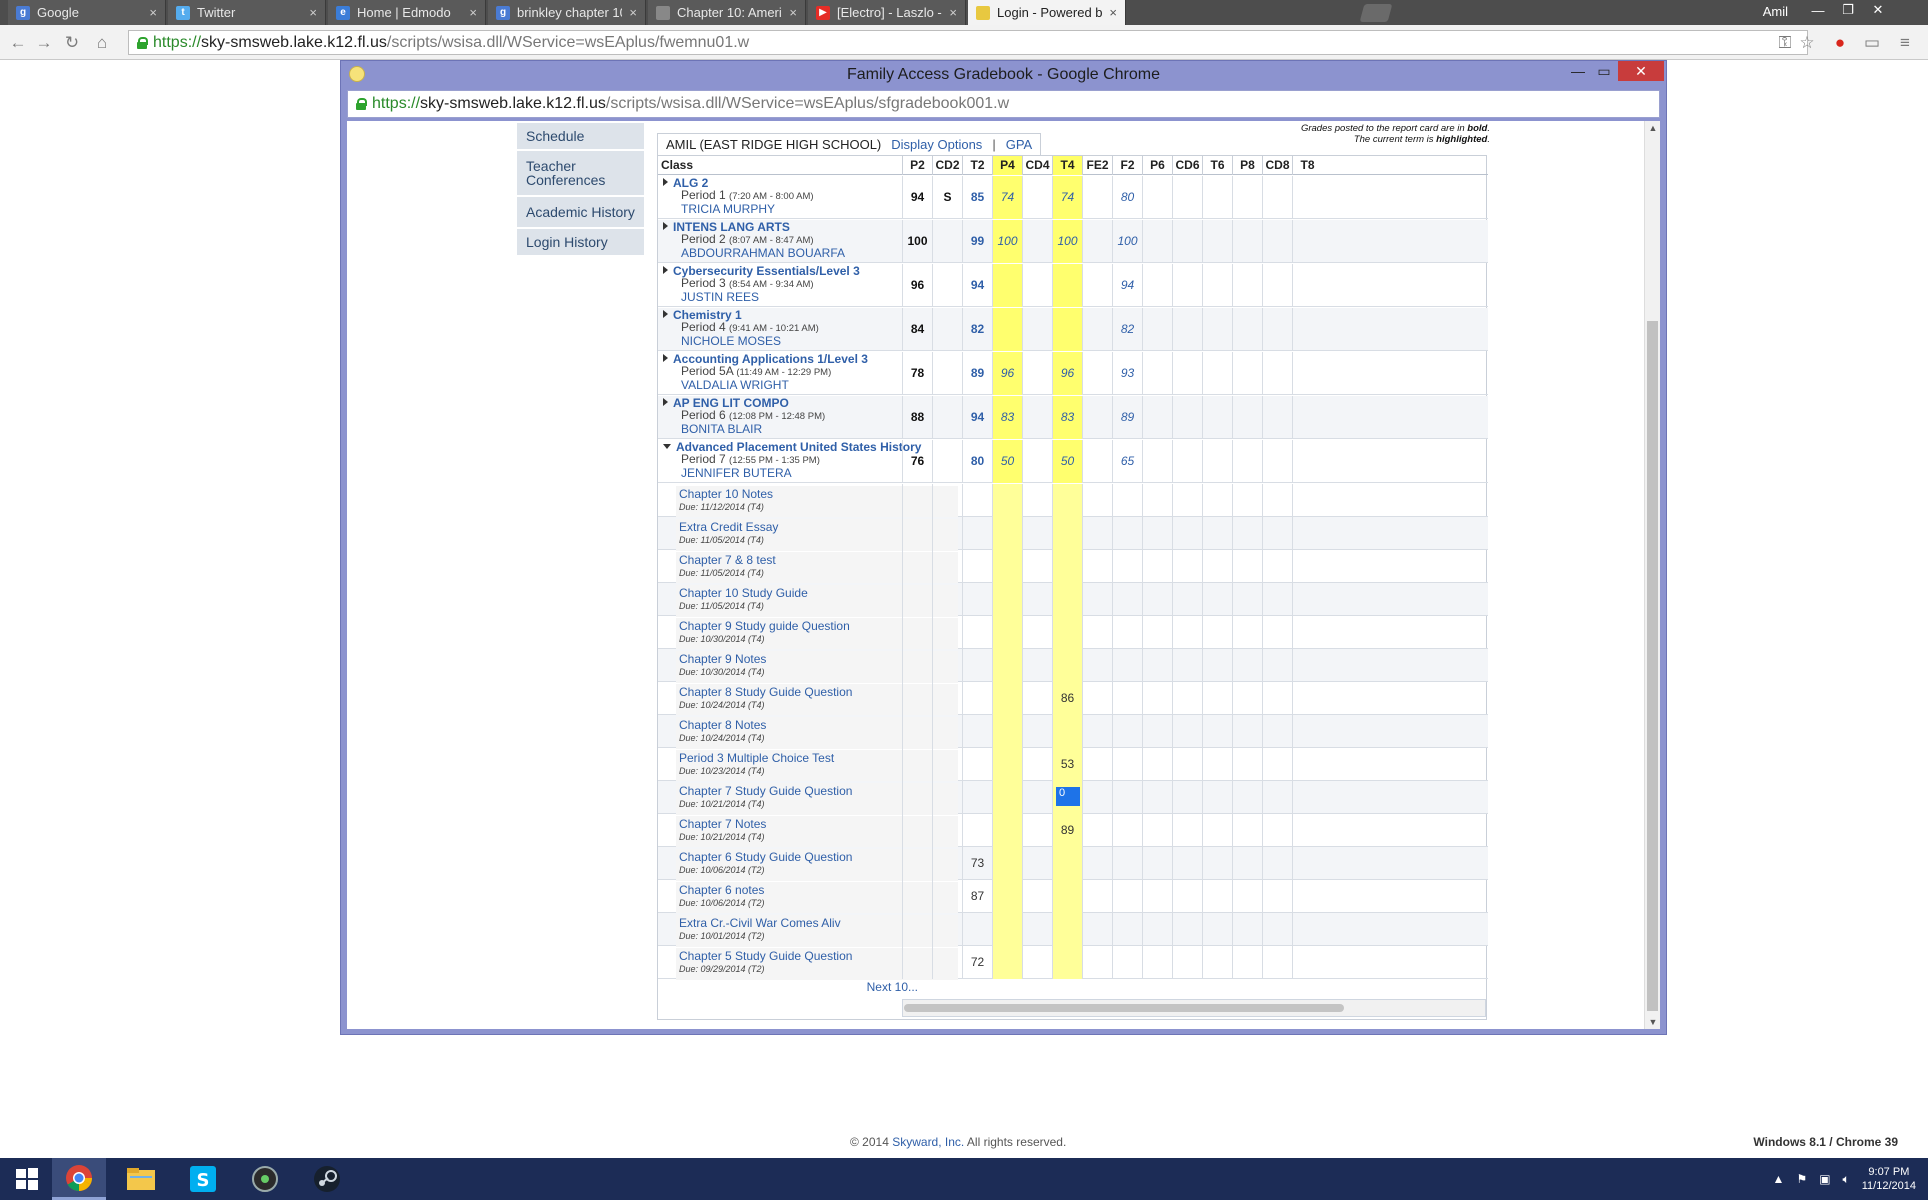 This screenshot has width=1928, height=1200. I want to click on scrollbar-thumb, so click(1652, 666).